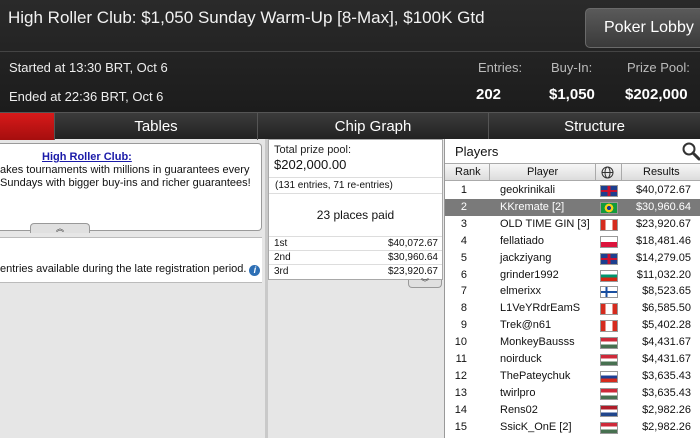 Image resolution: width=700 pixels, height=438 pixels. Describe the element at coordinates (661, 172) in the screenshot. I see `column-results: Results` at that location.